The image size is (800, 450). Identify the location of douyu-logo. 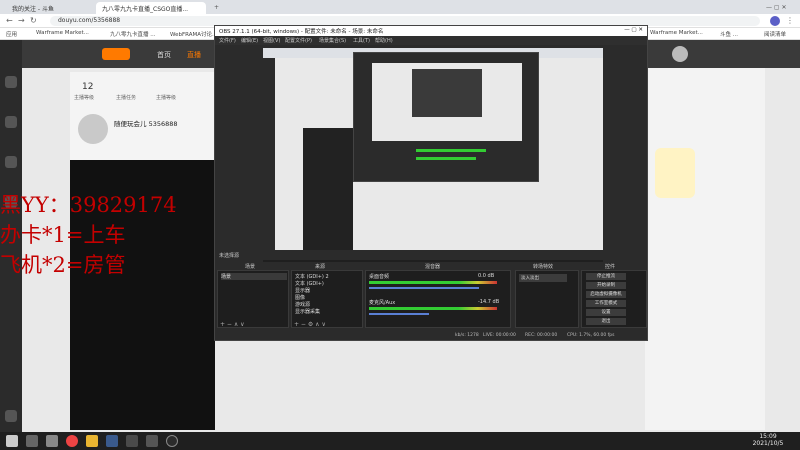
(116, 54).